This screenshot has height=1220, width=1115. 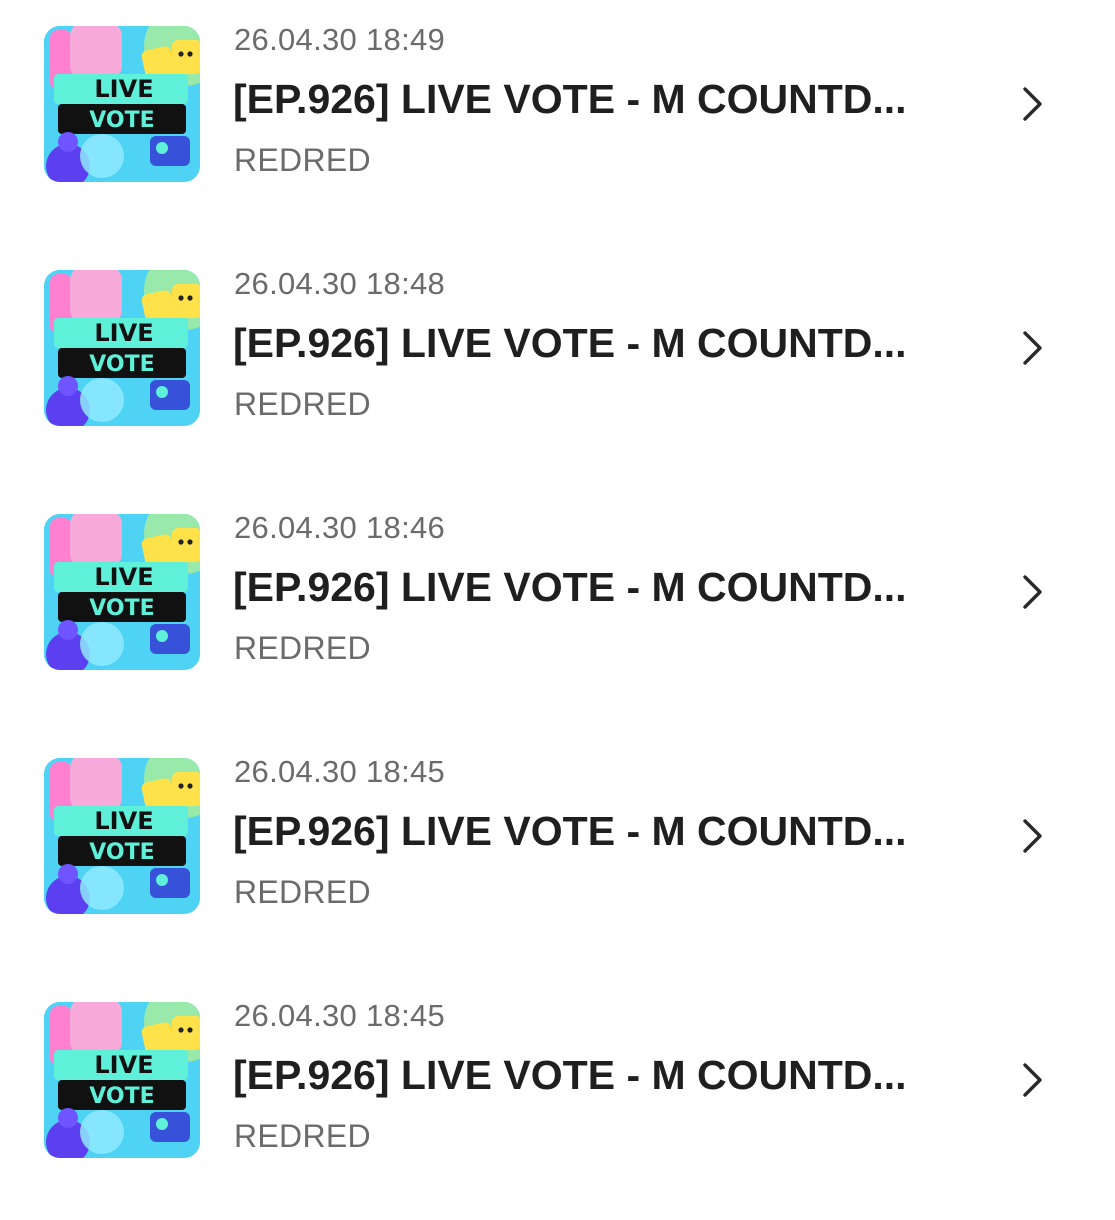 What do you see at coordinates (340, 39) in the screenshot?
I see `message-date: 26.04.30 18:49` at bounding box center [340, 39].